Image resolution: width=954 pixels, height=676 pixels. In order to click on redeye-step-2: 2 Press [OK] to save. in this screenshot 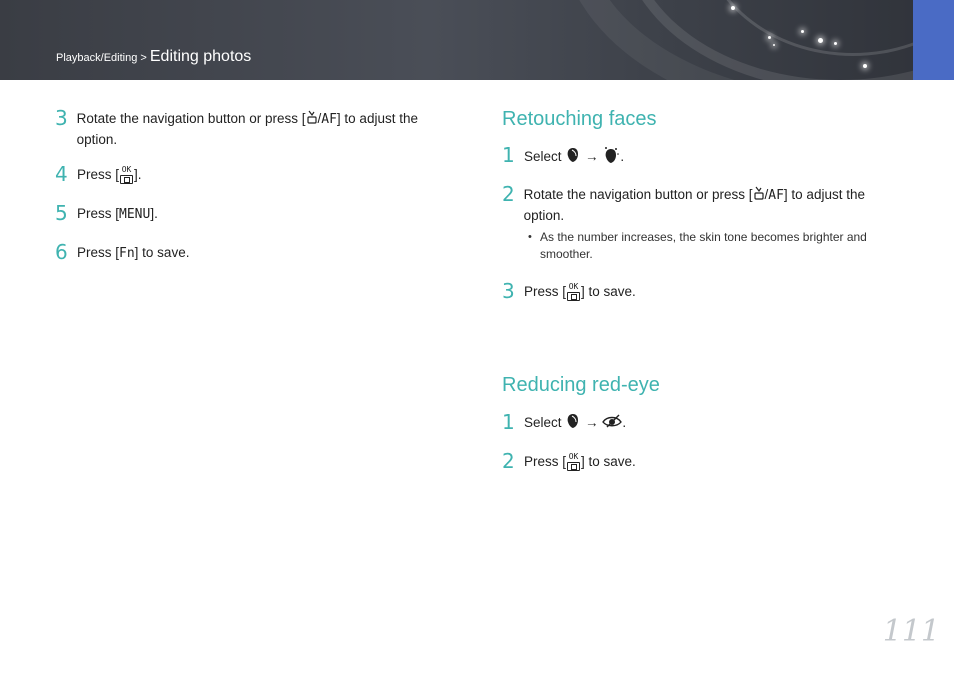, I will do `click(702, 461)`.